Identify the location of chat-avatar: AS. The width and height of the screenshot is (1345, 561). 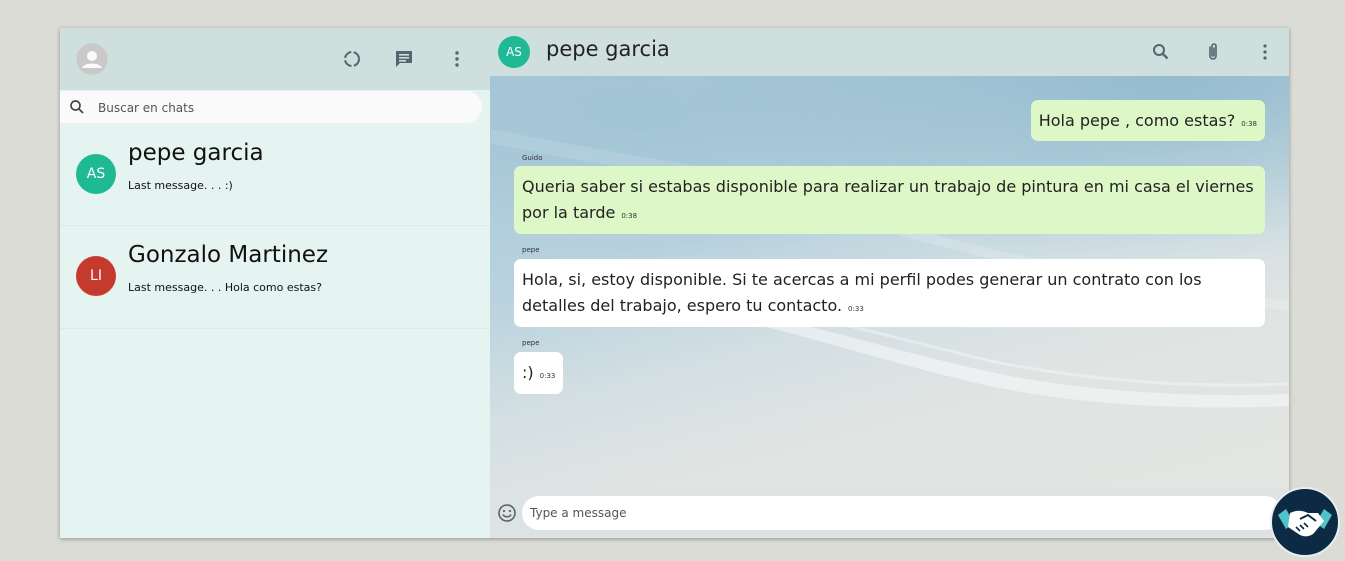
(96, 174).